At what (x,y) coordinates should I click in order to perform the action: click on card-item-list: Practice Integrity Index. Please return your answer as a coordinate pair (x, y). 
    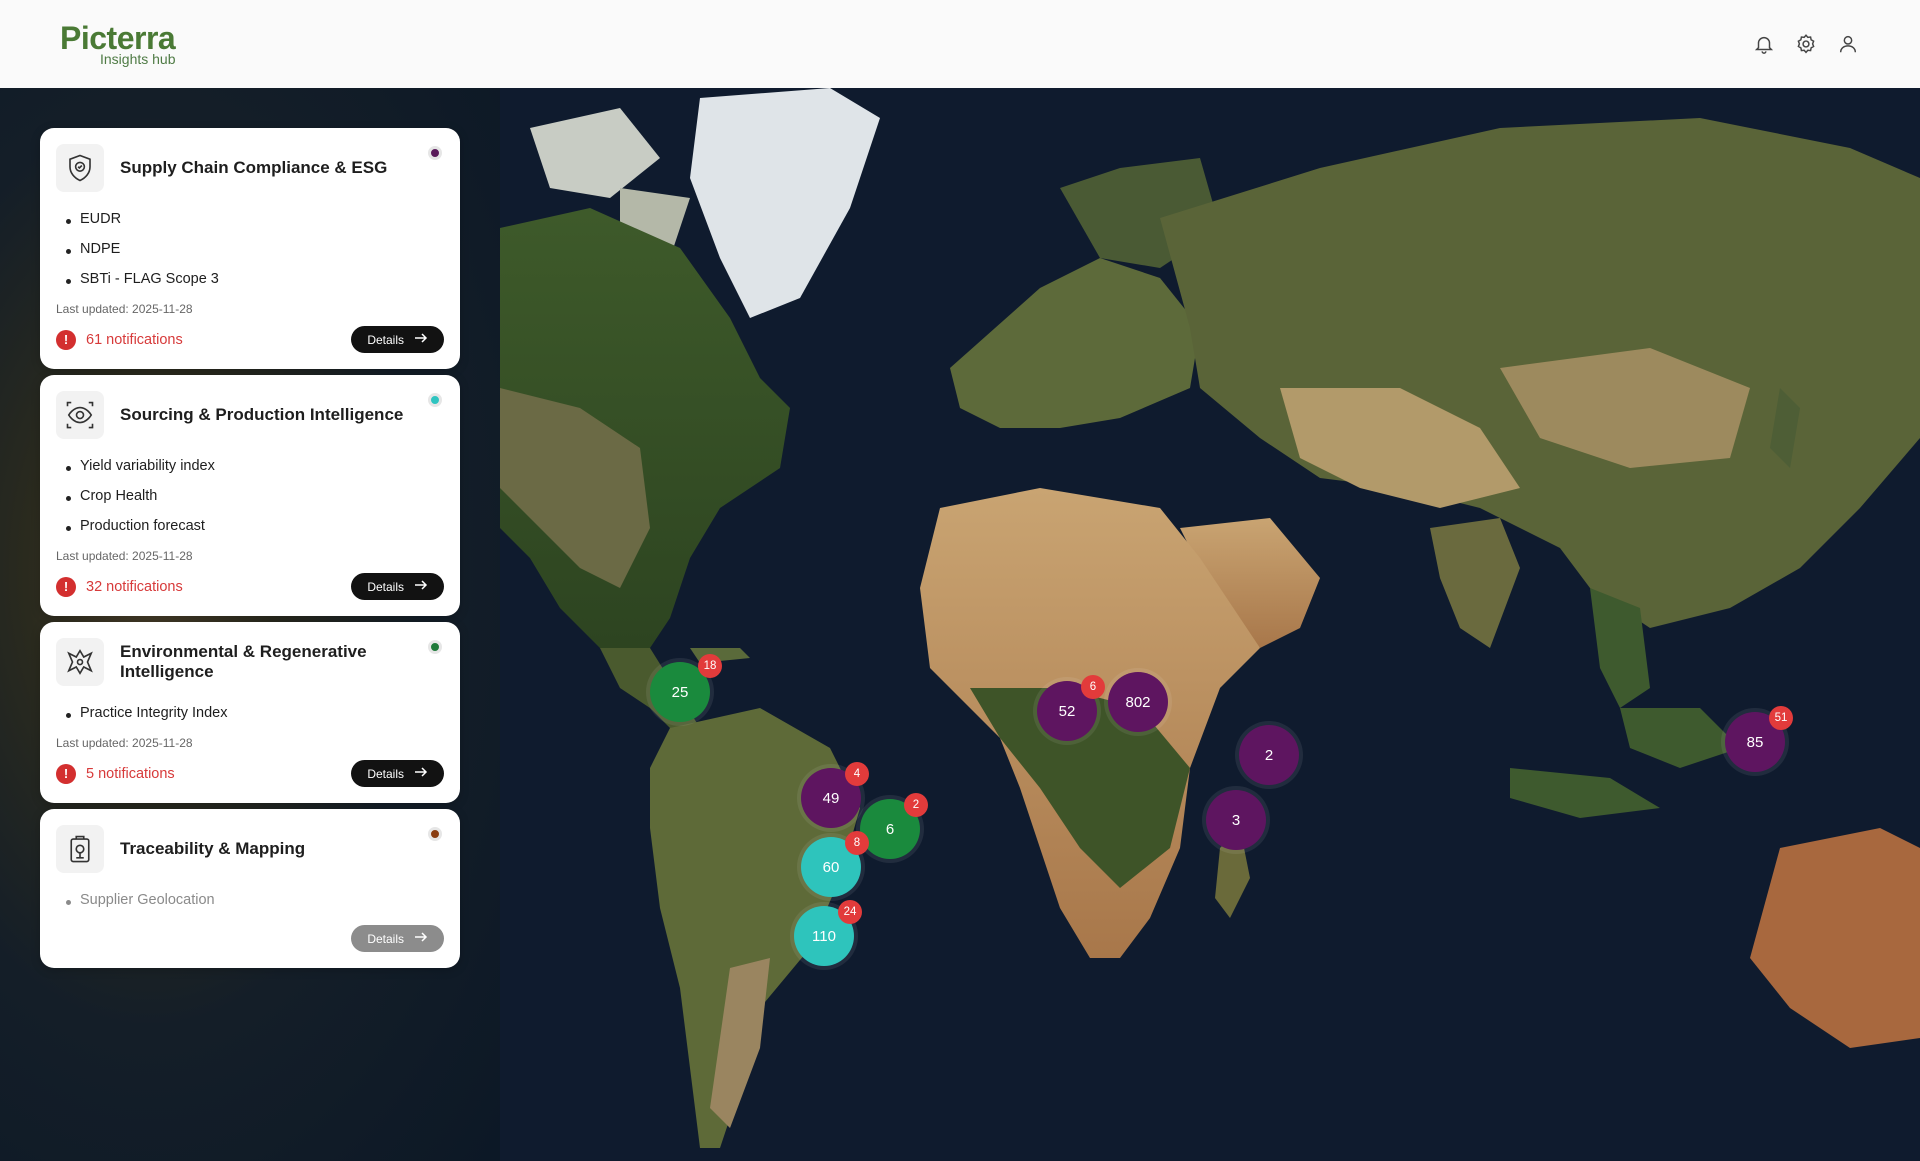
    Looking at the image, I should click on (255, 713).